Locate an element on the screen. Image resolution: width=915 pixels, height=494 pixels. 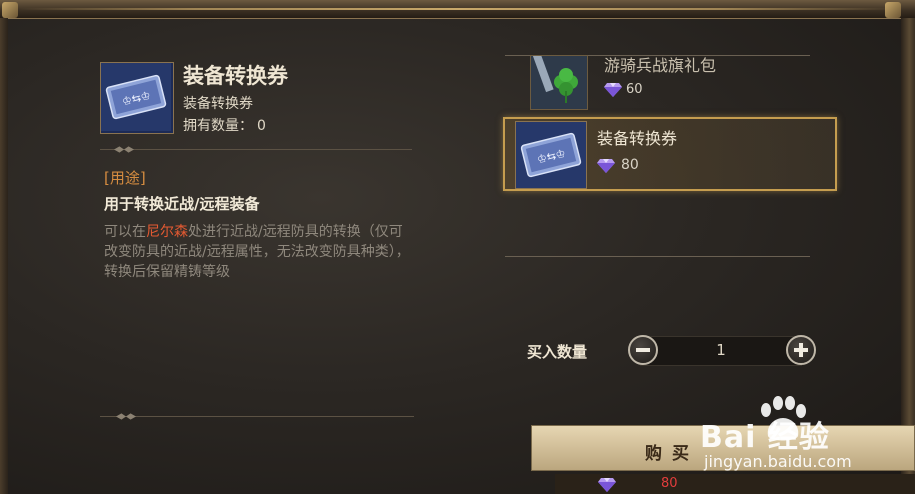
flag-clover-icon is located at coordinates (559, 82).